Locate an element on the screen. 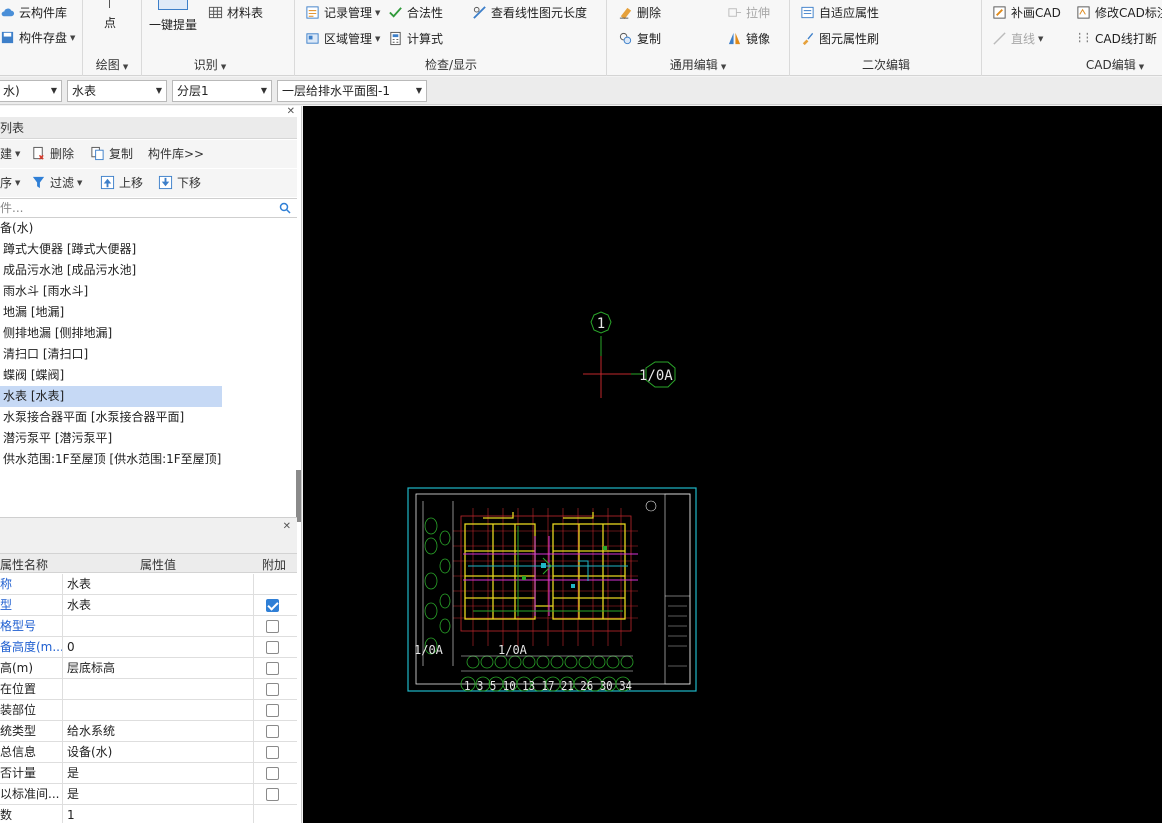 The height and width of the screenshot is (823, 1162). material-table-button: 材料表 is located at coordinates (235, 12).